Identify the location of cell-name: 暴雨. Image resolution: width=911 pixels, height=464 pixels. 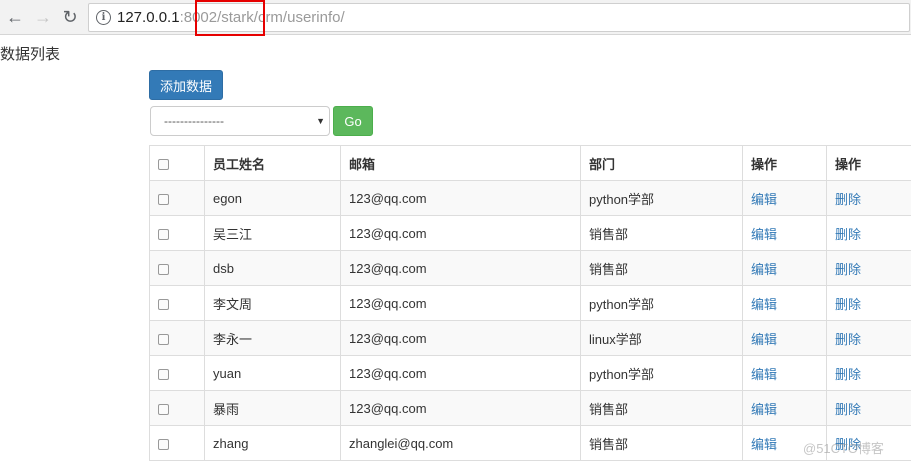
(272, 408).